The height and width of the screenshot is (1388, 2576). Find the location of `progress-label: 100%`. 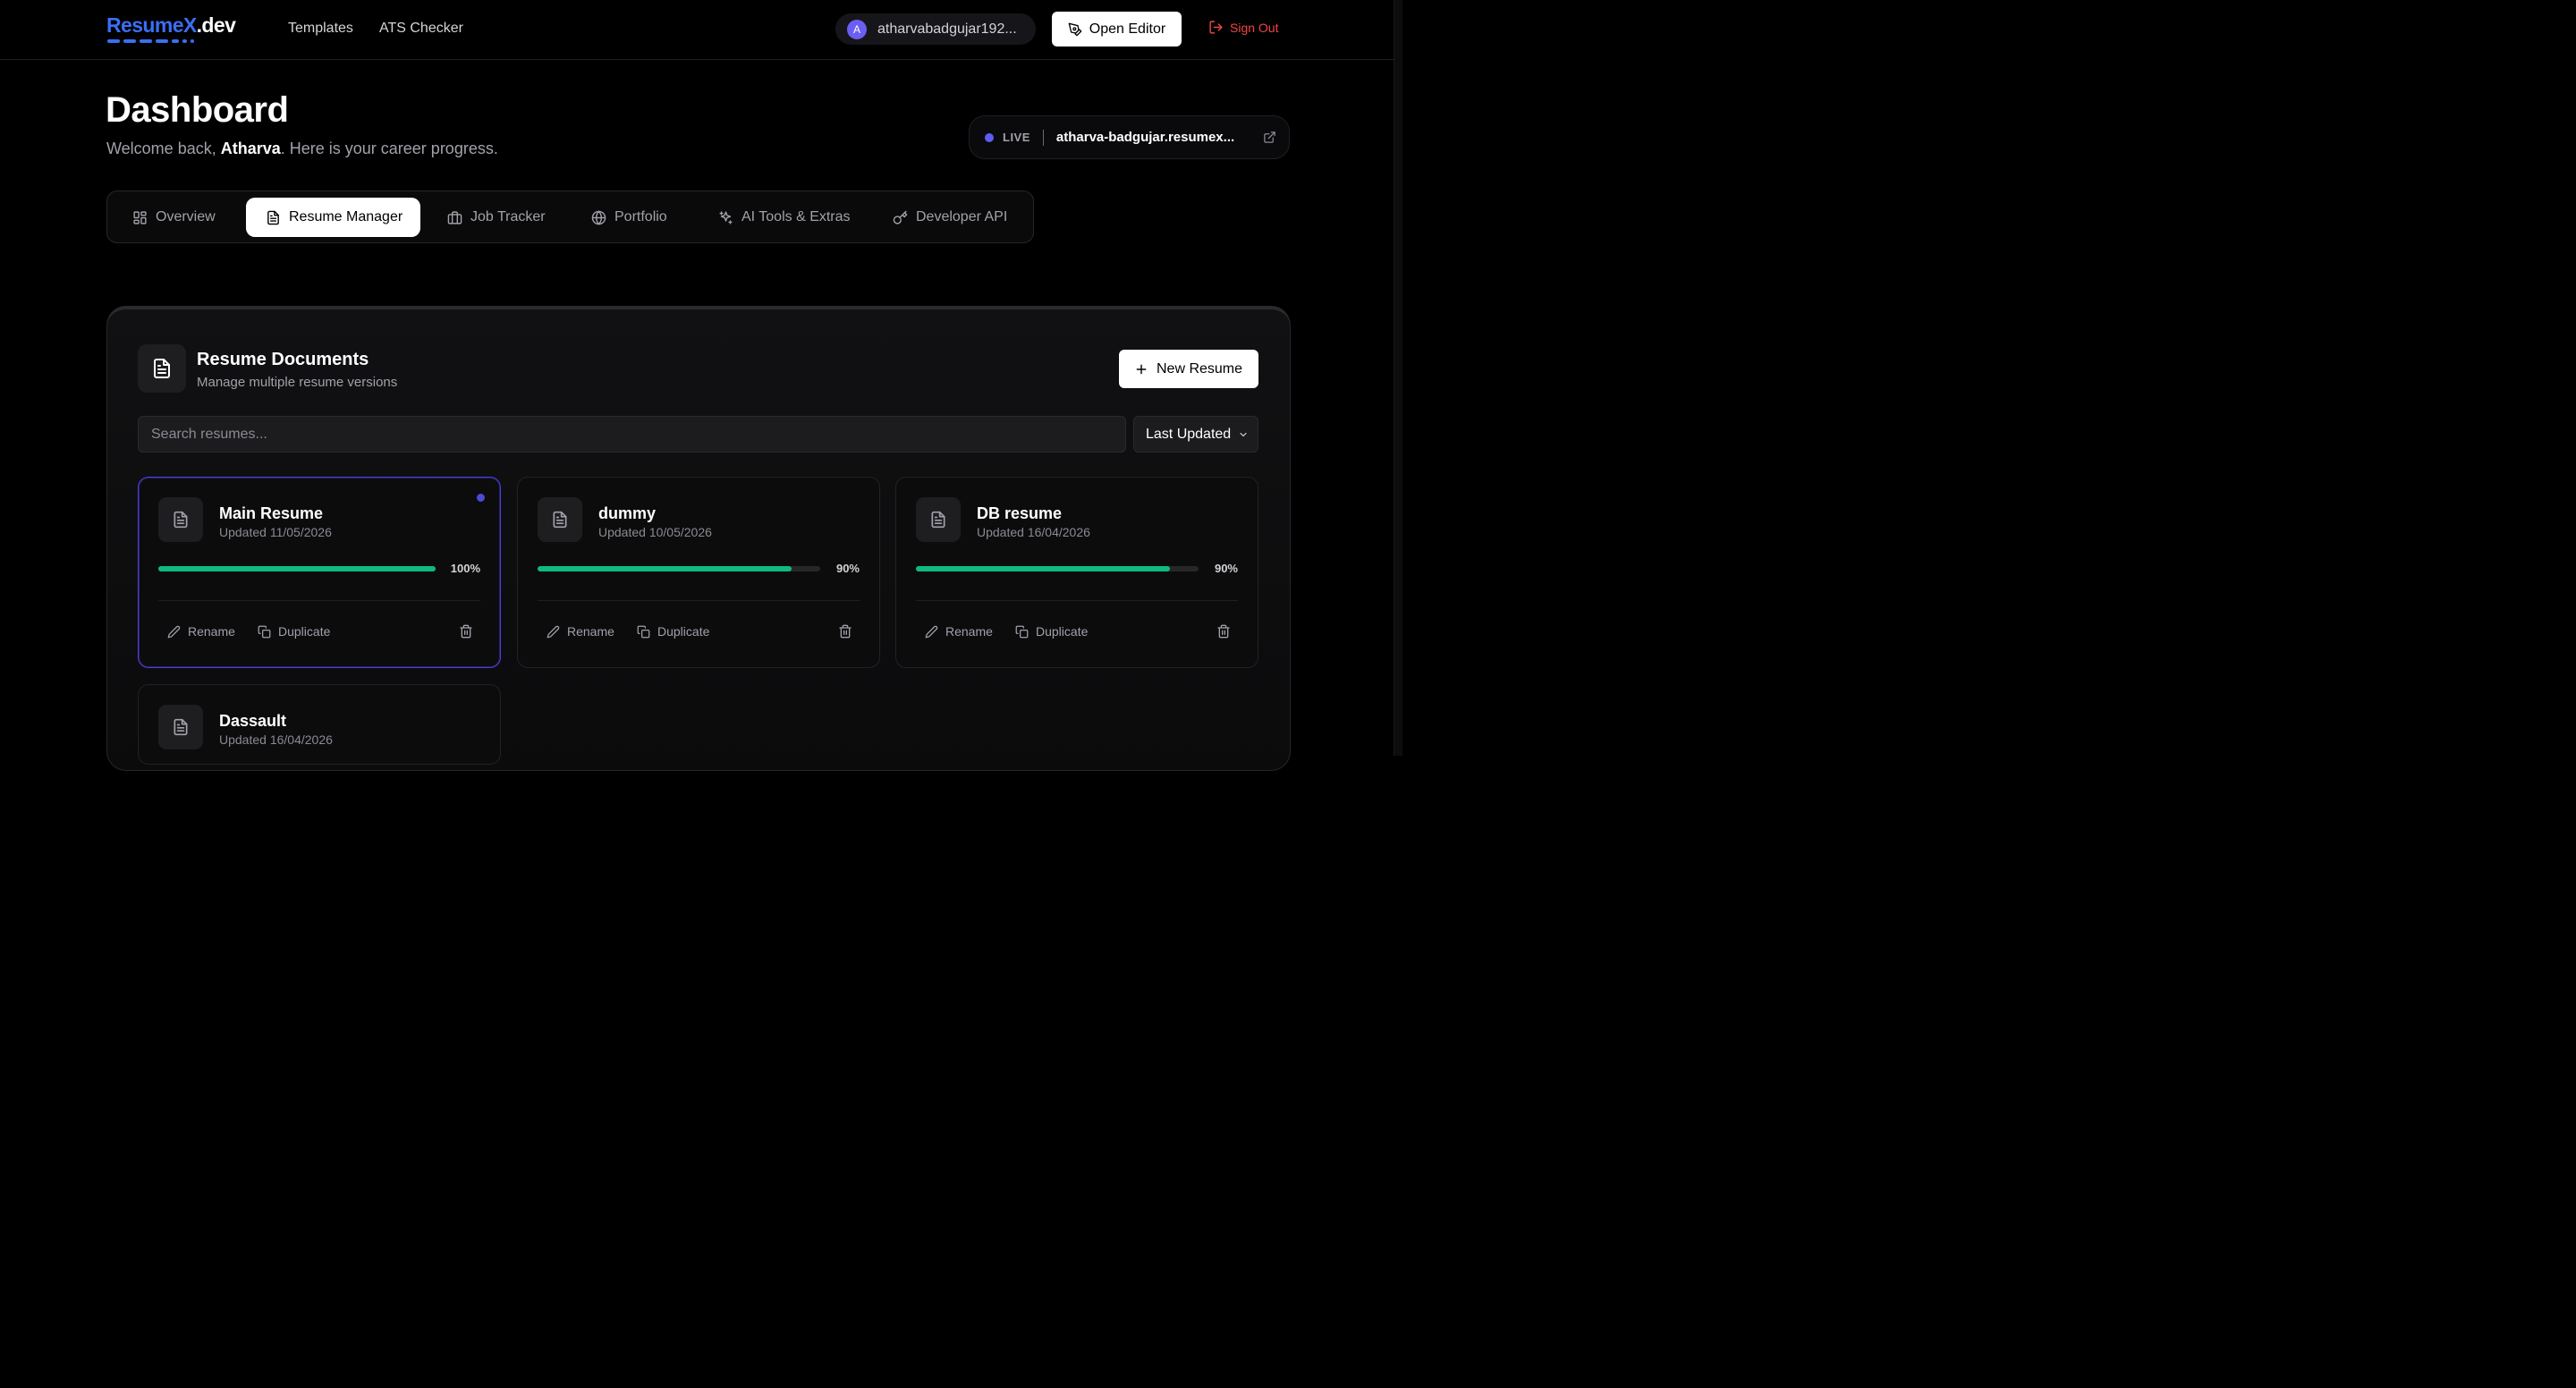

progress-label: 100% is located at coordinates (465, 569).